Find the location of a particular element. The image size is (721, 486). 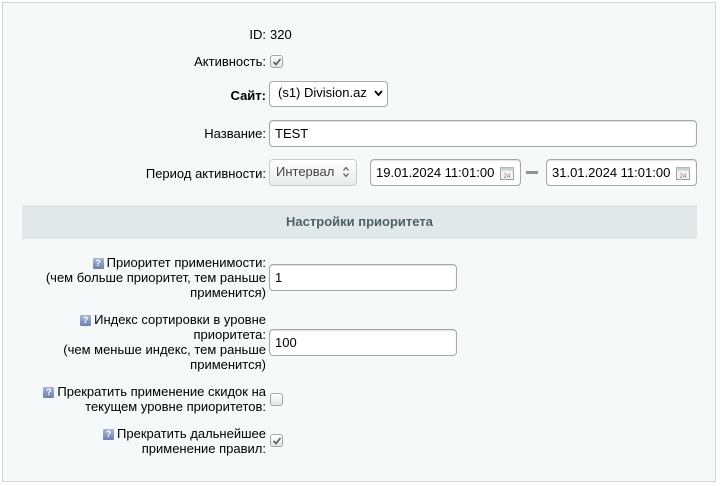

period-type-select: Интервал is located at coordinates (313, 172).